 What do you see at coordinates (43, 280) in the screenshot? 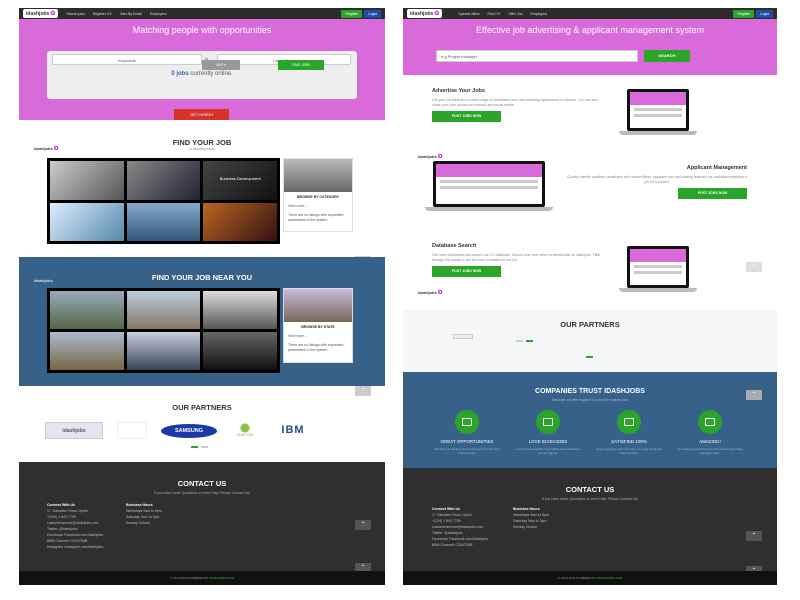
I see `near-logo: idashjobs` at bounding box center [43, 280].